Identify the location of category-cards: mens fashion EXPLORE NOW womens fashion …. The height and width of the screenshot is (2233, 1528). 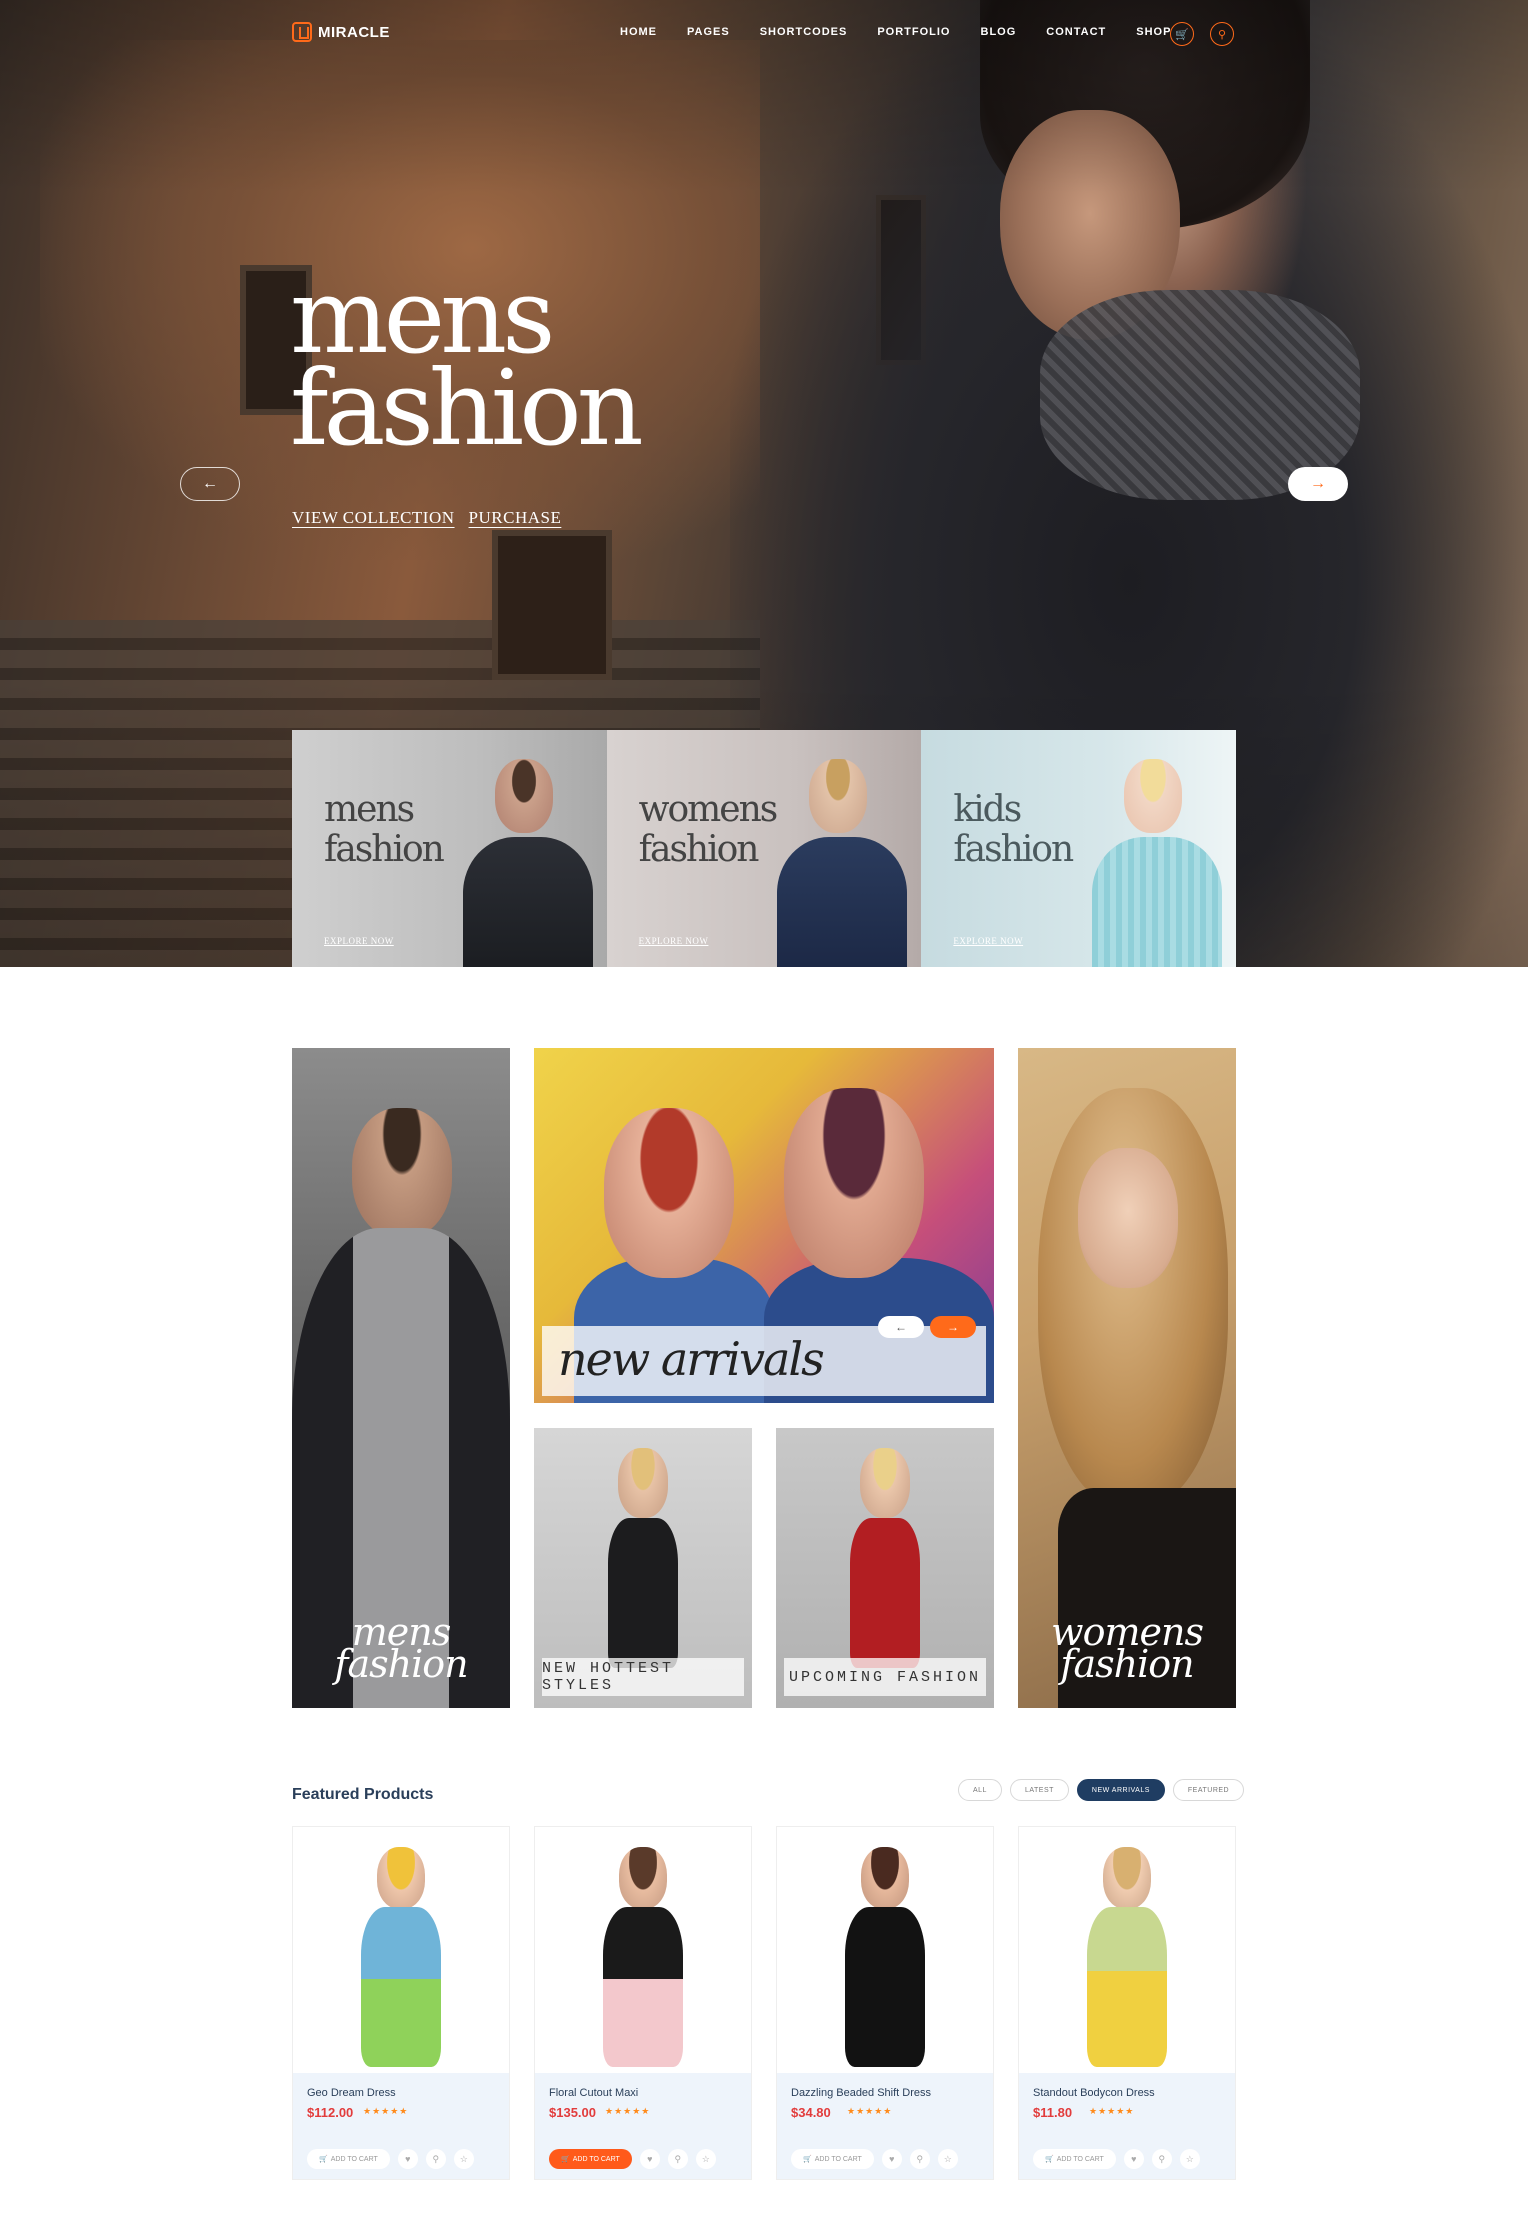
(764, 848).